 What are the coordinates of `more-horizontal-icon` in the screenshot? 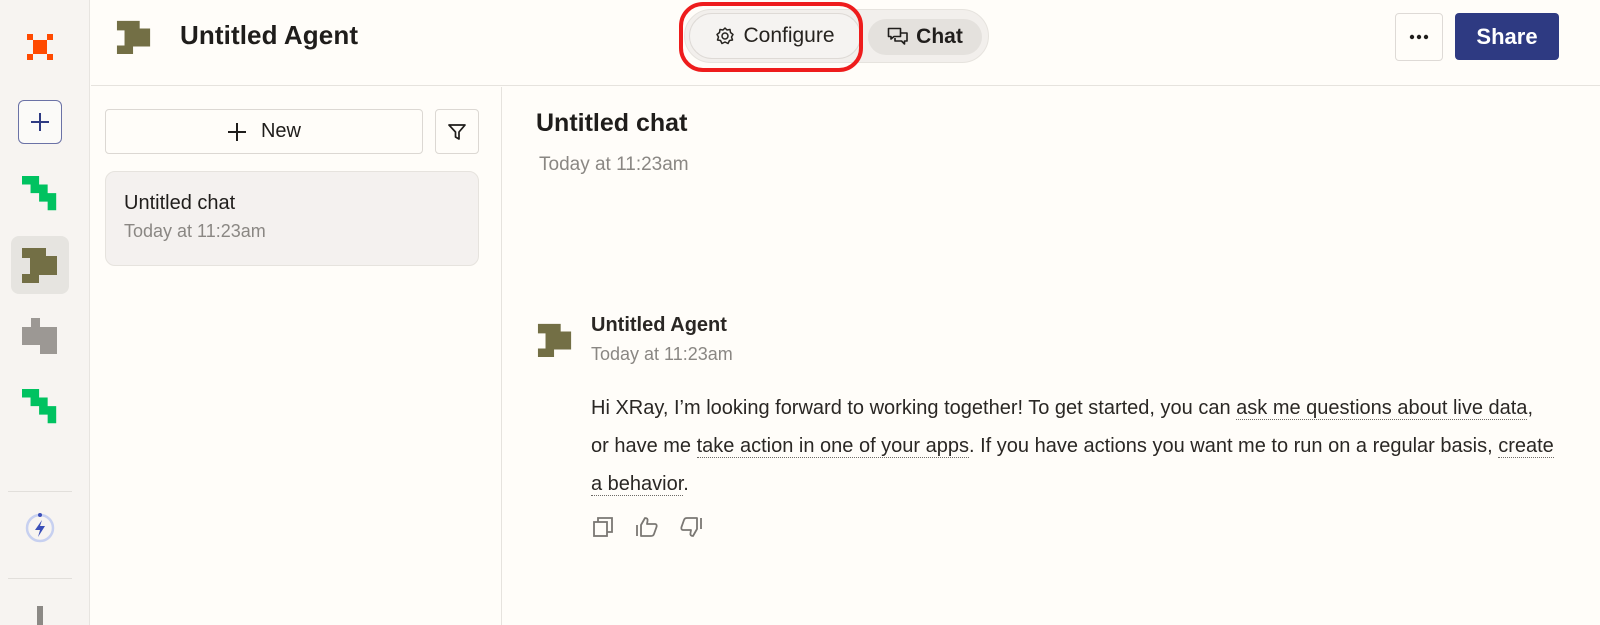 It's located at (1419, 37).